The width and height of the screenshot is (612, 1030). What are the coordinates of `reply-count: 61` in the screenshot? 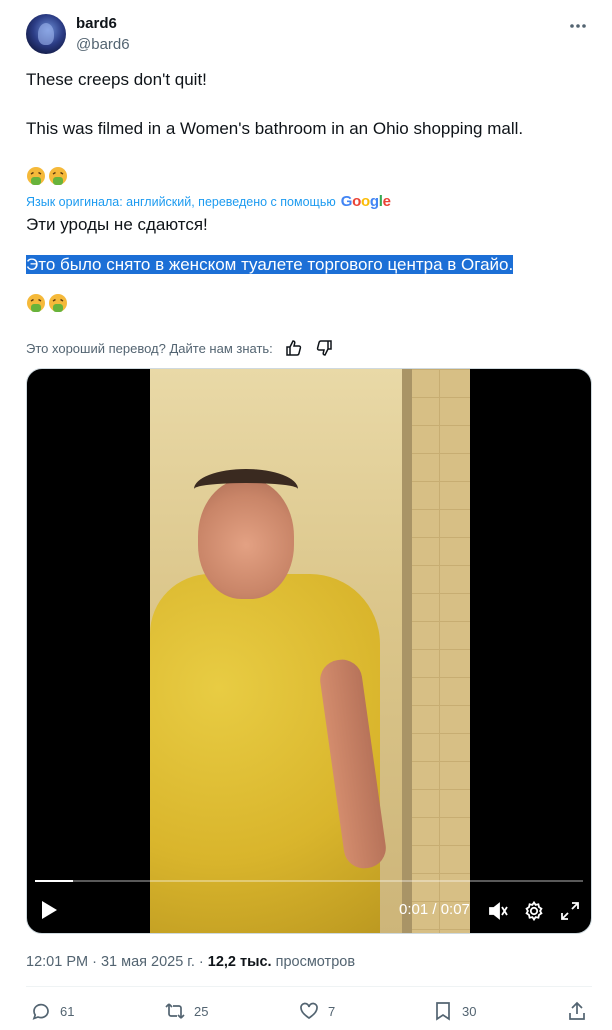 It's located at (67, 1011).